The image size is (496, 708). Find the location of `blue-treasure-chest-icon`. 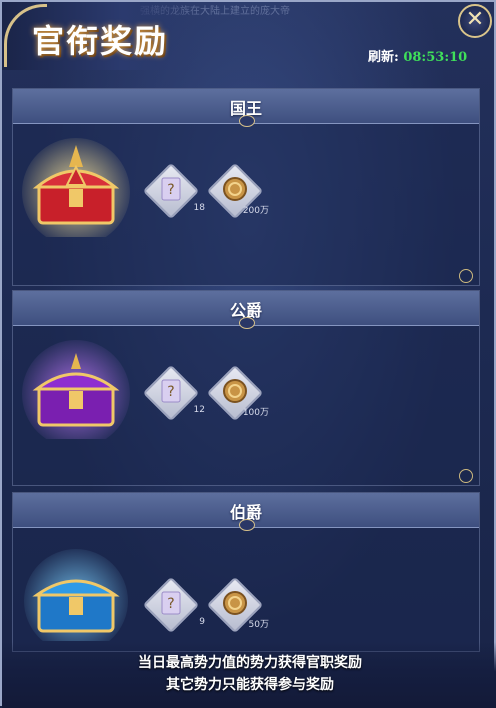

blue-treasure-chest-icon is located at coordinates (76, 591).